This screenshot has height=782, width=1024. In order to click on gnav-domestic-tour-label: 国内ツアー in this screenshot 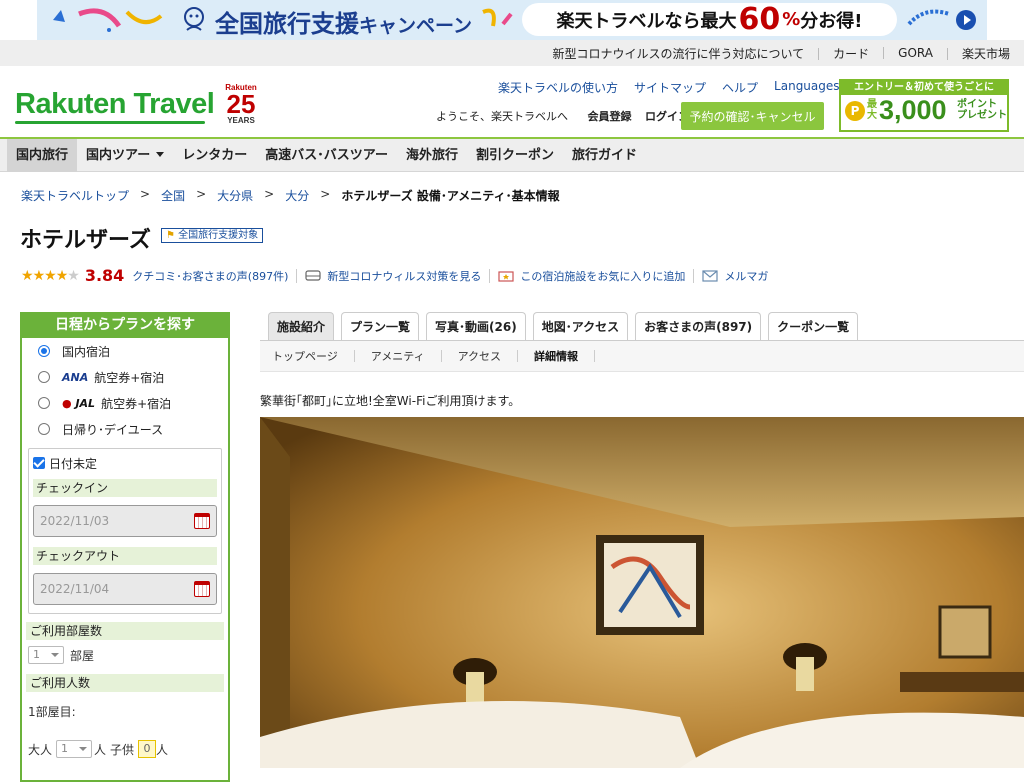, I will do `click(118, 155)`.